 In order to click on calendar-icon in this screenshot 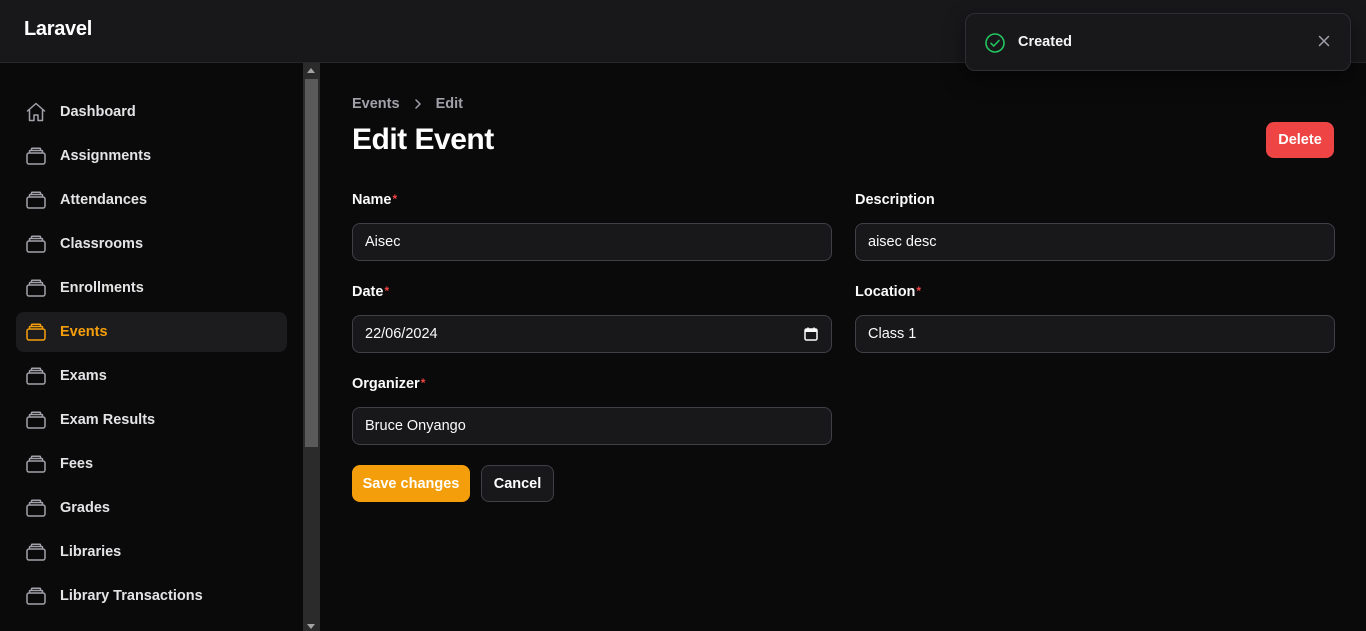, I will do `click(811, 334)`.